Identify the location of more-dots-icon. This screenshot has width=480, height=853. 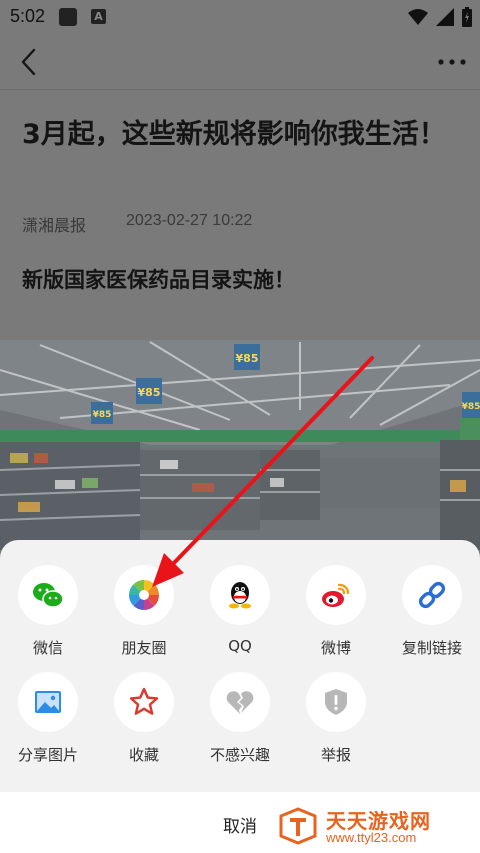
(452, 62).